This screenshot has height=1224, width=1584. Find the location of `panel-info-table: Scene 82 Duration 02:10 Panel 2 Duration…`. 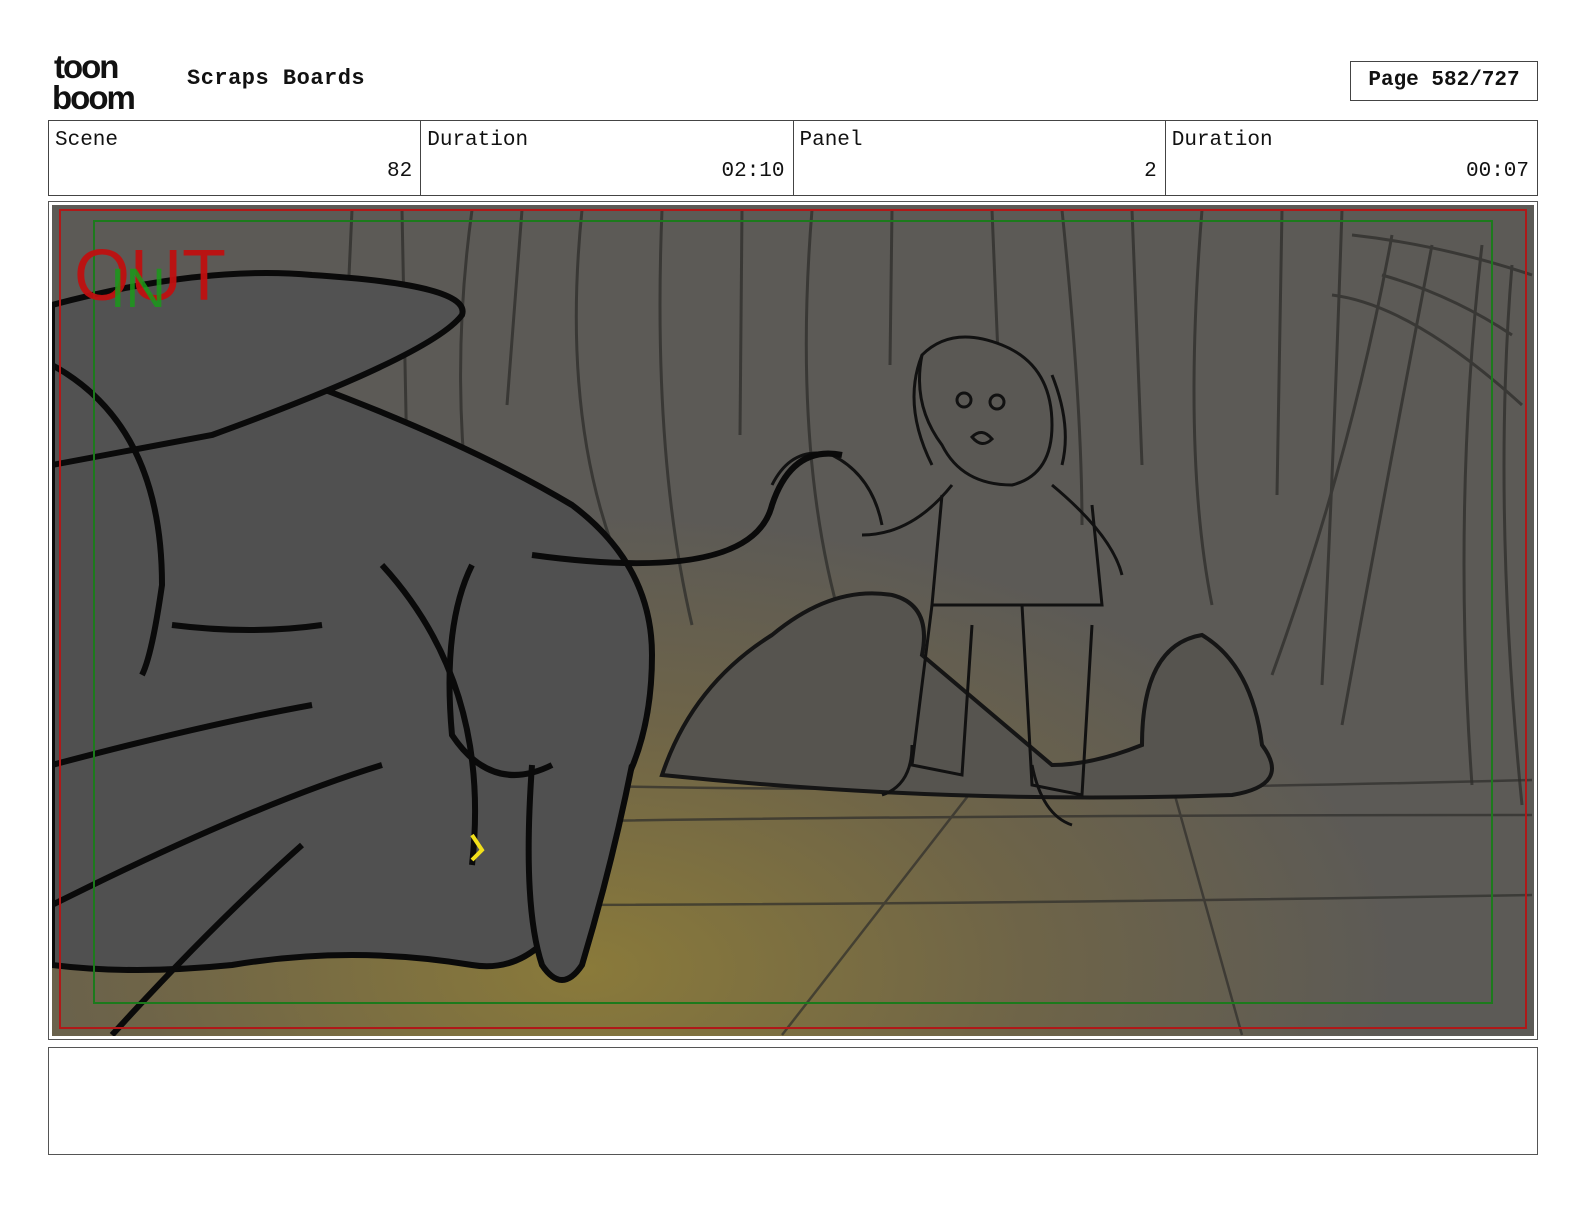

panel-info-table: Scene 82 Duration 02:10 Panel 2 Duration… is located at coordinates (793, 158).